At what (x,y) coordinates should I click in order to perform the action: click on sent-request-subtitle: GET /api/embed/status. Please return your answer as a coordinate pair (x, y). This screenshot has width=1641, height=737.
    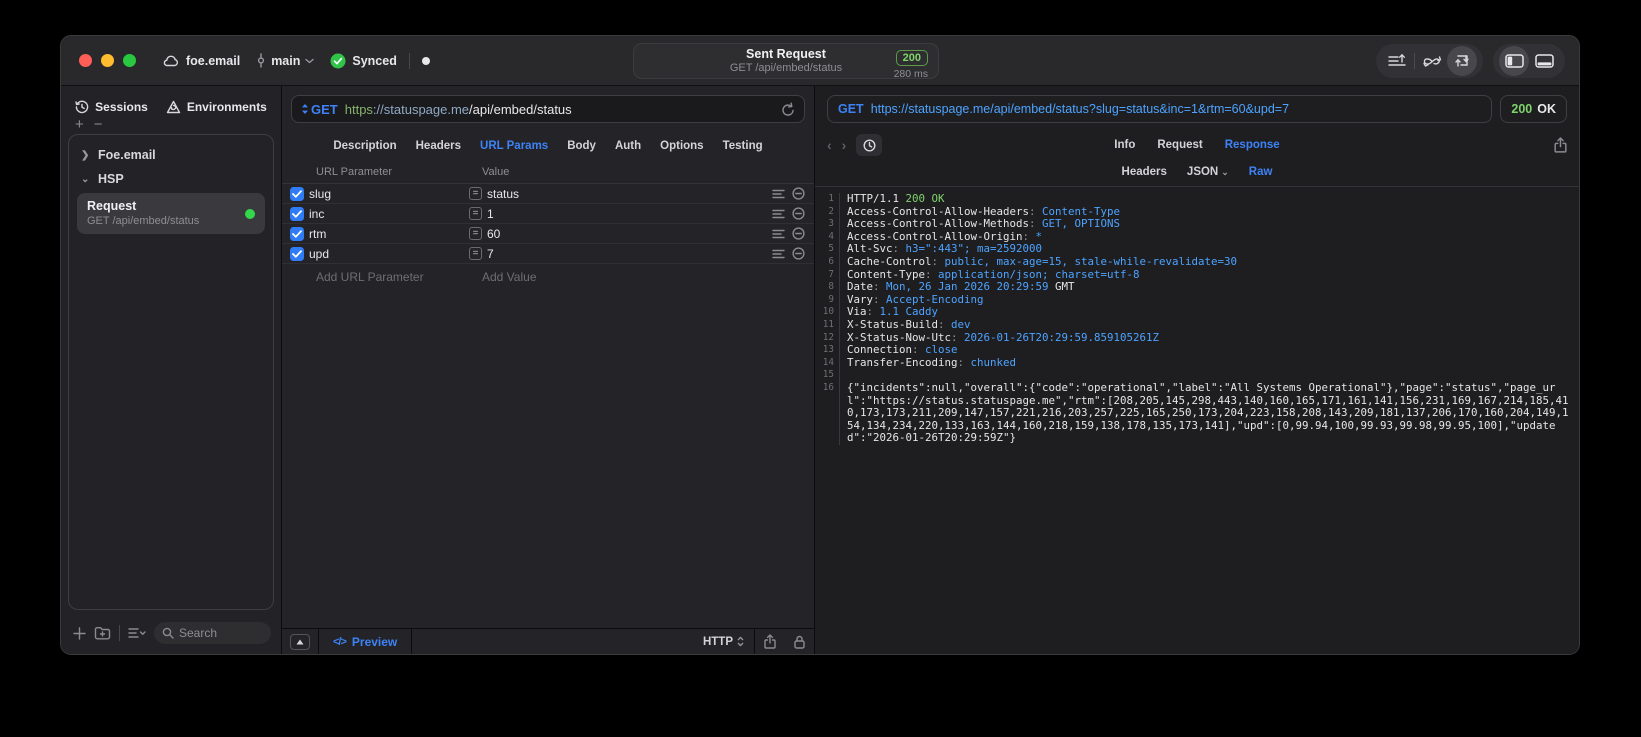
    Looking at the image, I should click on (786, 68).